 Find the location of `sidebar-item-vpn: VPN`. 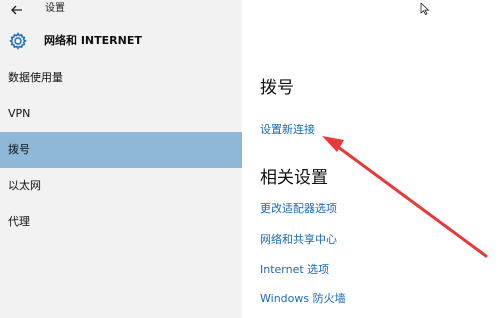

sidebar-item-vpn: VPN is located at coordinates (121, 114).